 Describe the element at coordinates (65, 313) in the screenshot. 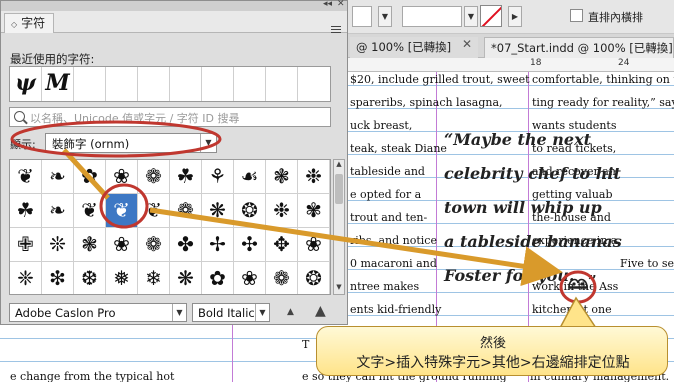

I see `font-family-value: Adobe Caslon Pro` at that location.